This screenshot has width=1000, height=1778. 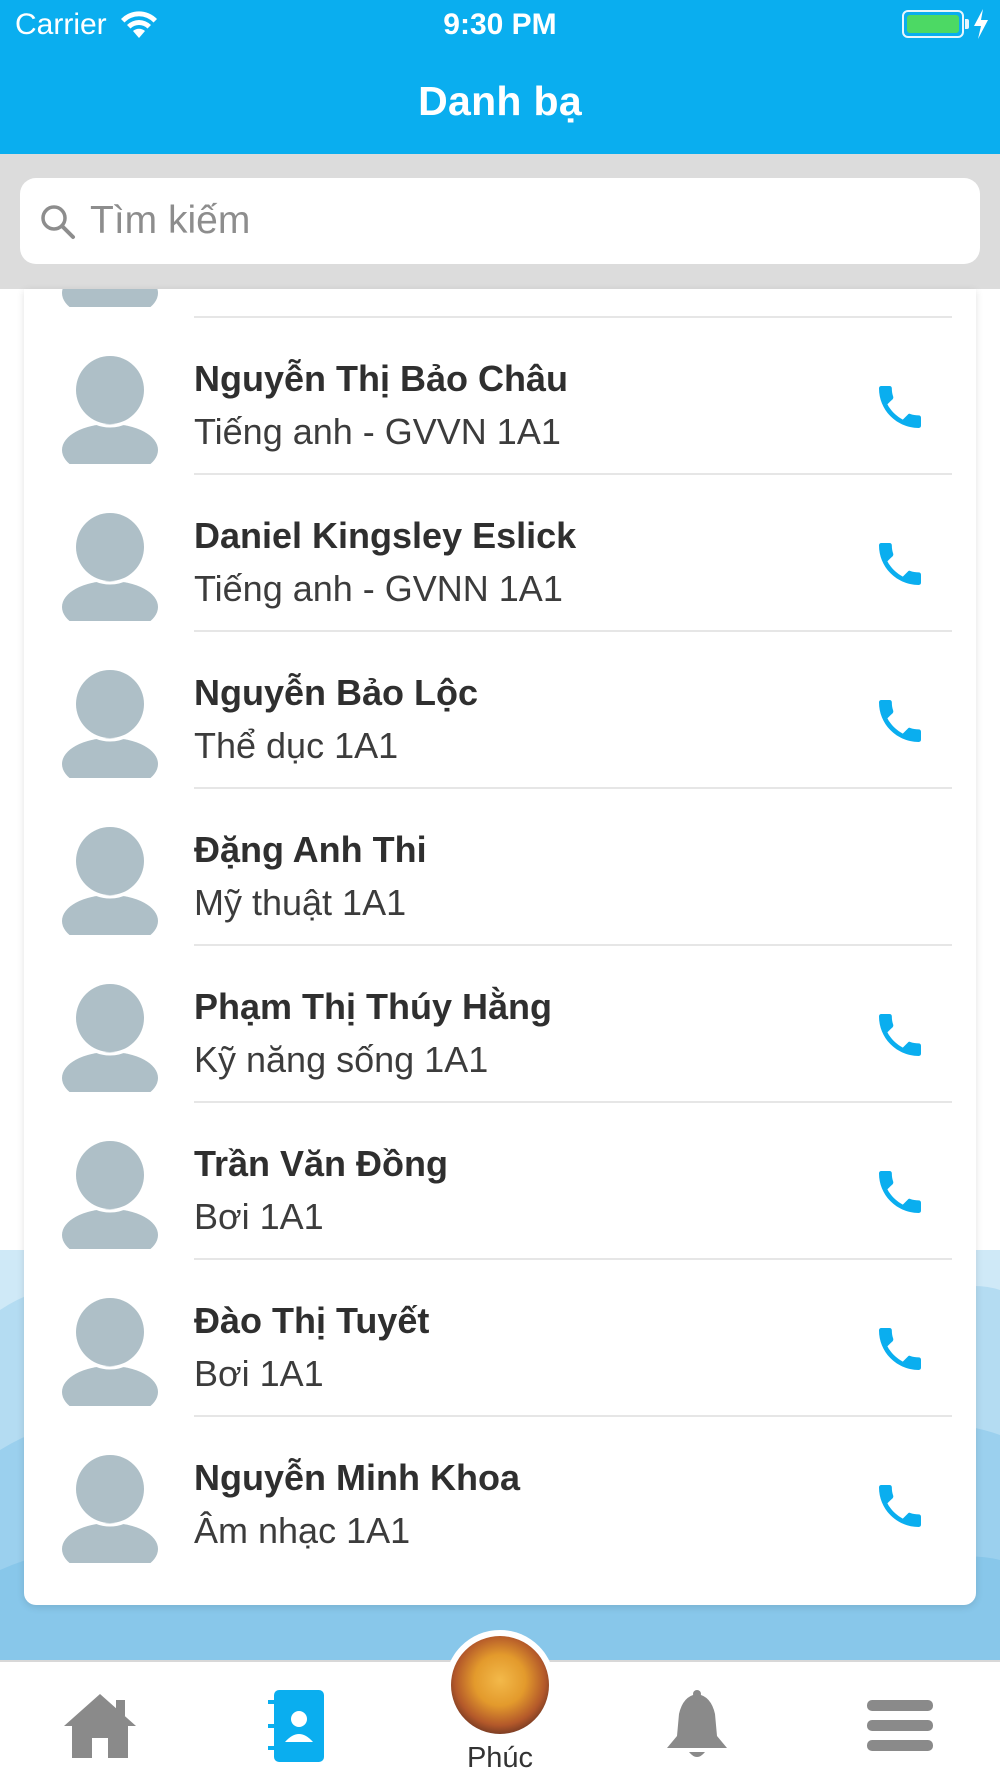 I want to click on list-item: Đặng Anh Thi Mỹ thuật 1A1, so click(x=500, y=867).